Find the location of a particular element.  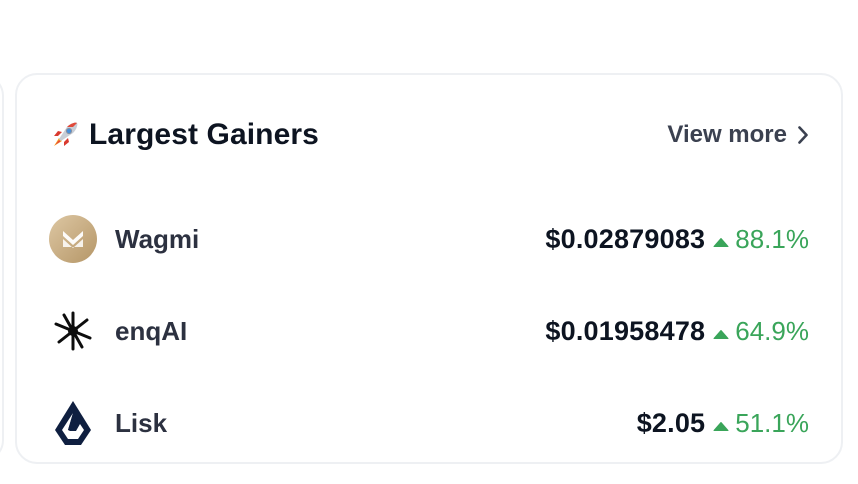

coin-name: Wagmi is located at coordinates (157, 238).